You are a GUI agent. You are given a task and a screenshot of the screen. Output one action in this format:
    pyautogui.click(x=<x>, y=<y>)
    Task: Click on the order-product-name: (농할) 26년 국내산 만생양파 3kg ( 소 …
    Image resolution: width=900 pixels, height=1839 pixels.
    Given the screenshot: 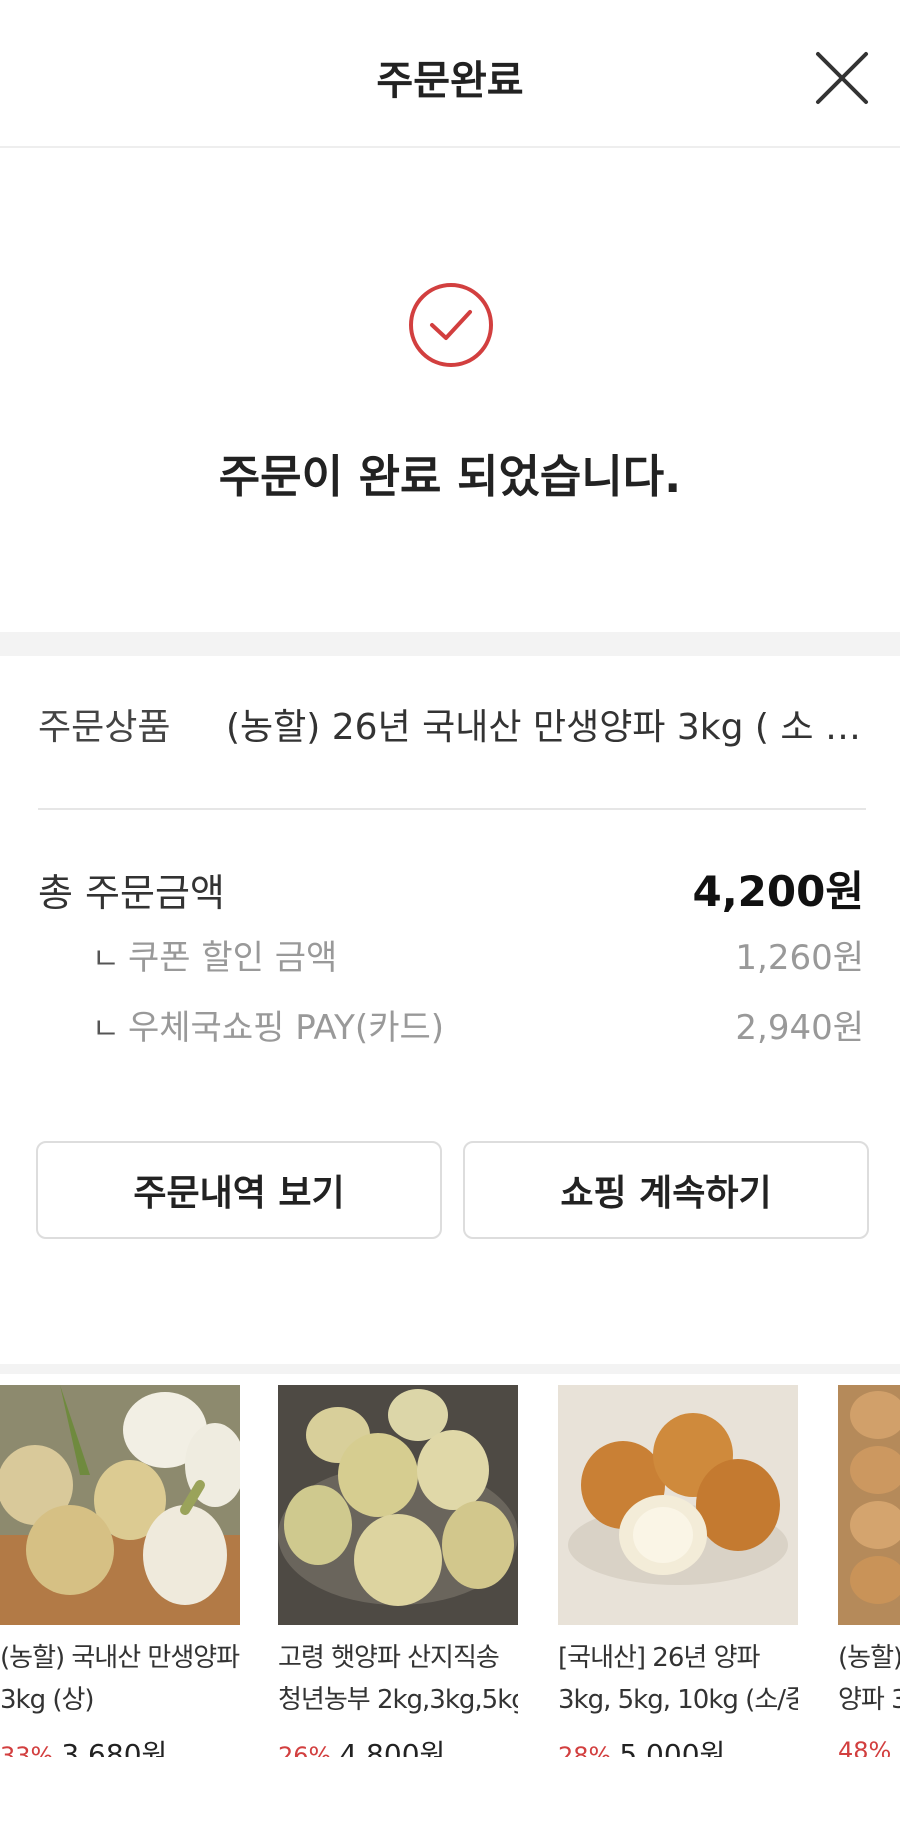 What is the action you would take?
    pyautogui.click(x=543, y=727)
    